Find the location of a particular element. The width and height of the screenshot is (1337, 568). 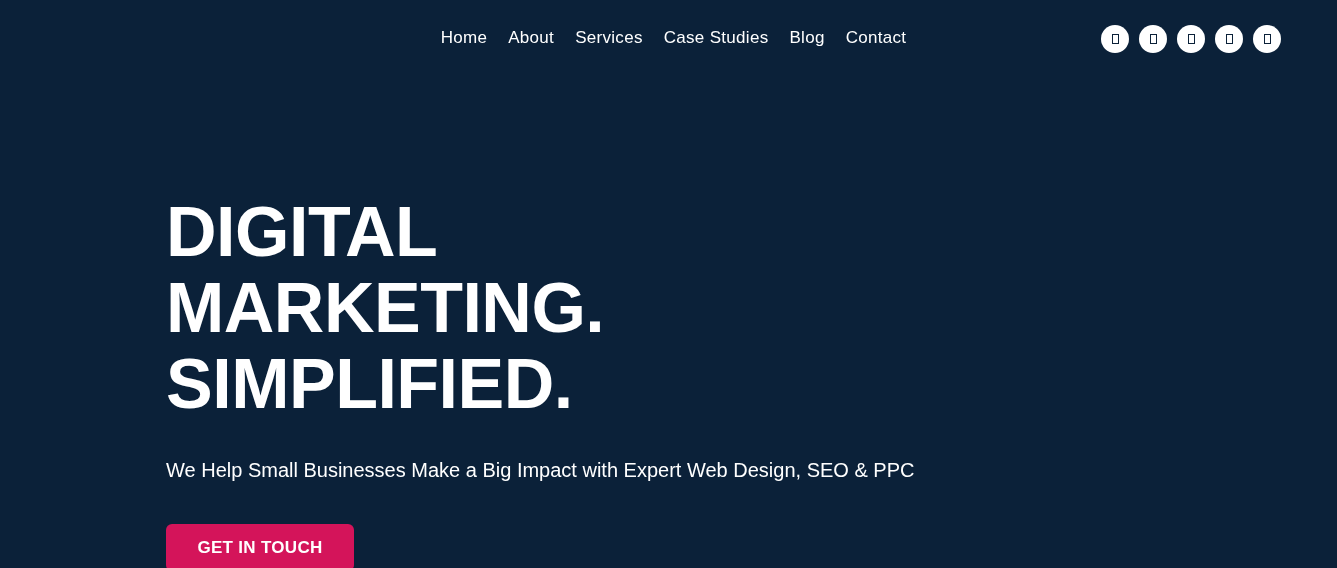

hero-heading-line: DIGITAL is located at coordinates (302, 232).